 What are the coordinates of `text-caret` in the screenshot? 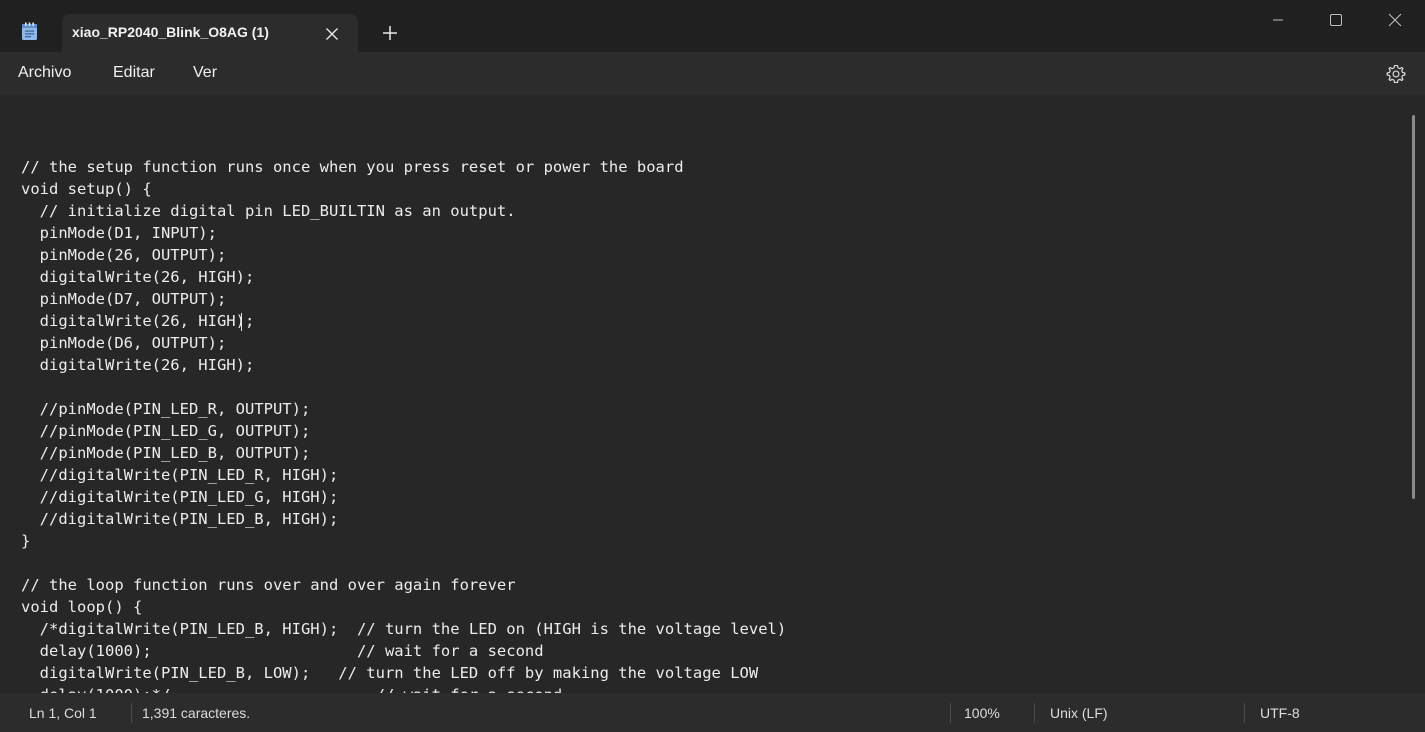 It's located at (241, 322).